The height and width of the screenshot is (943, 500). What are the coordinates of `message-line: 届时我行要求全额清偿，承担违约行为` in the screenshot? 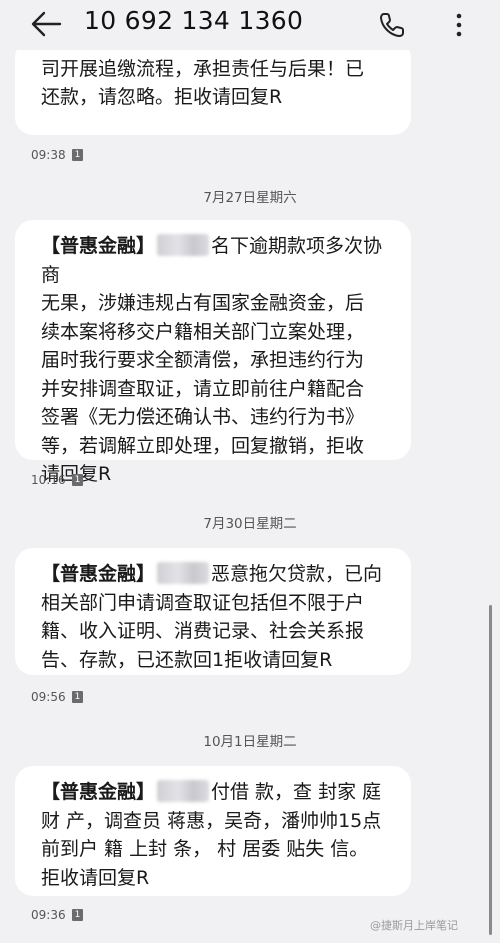 It's located at (203, 360).